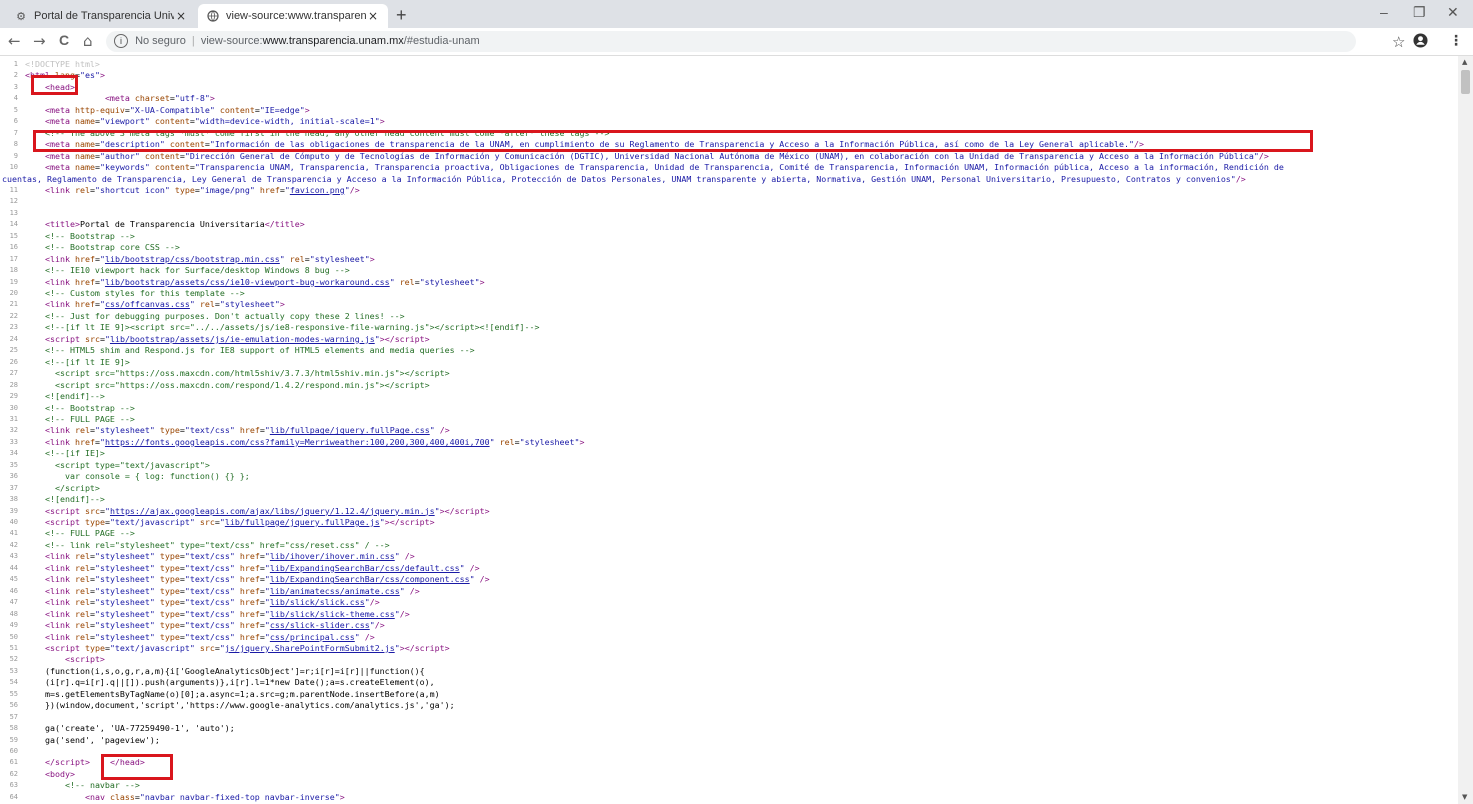 This screenshot has height=804, width=1473. I want to click on highlight-head-close, so click(137, 767).